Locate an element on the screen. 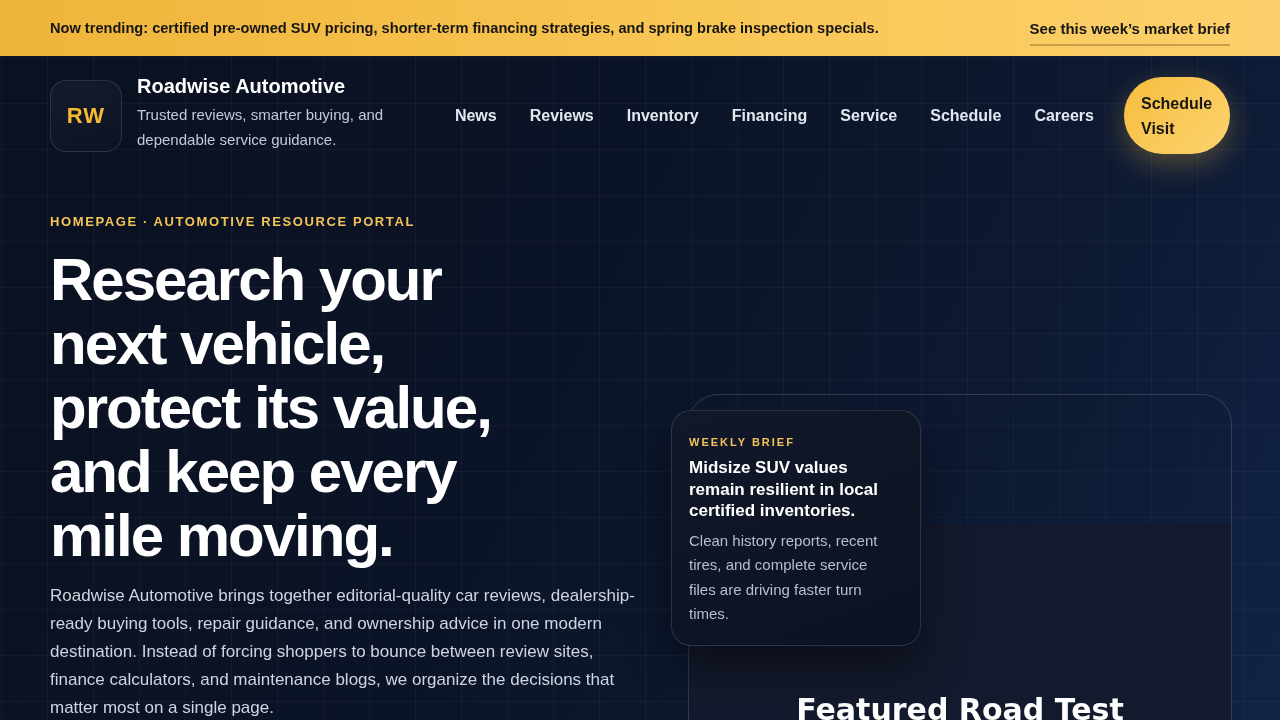 This screenshot has width=1280, height=720. nav-link: Service is located at coordinates (869, 115).